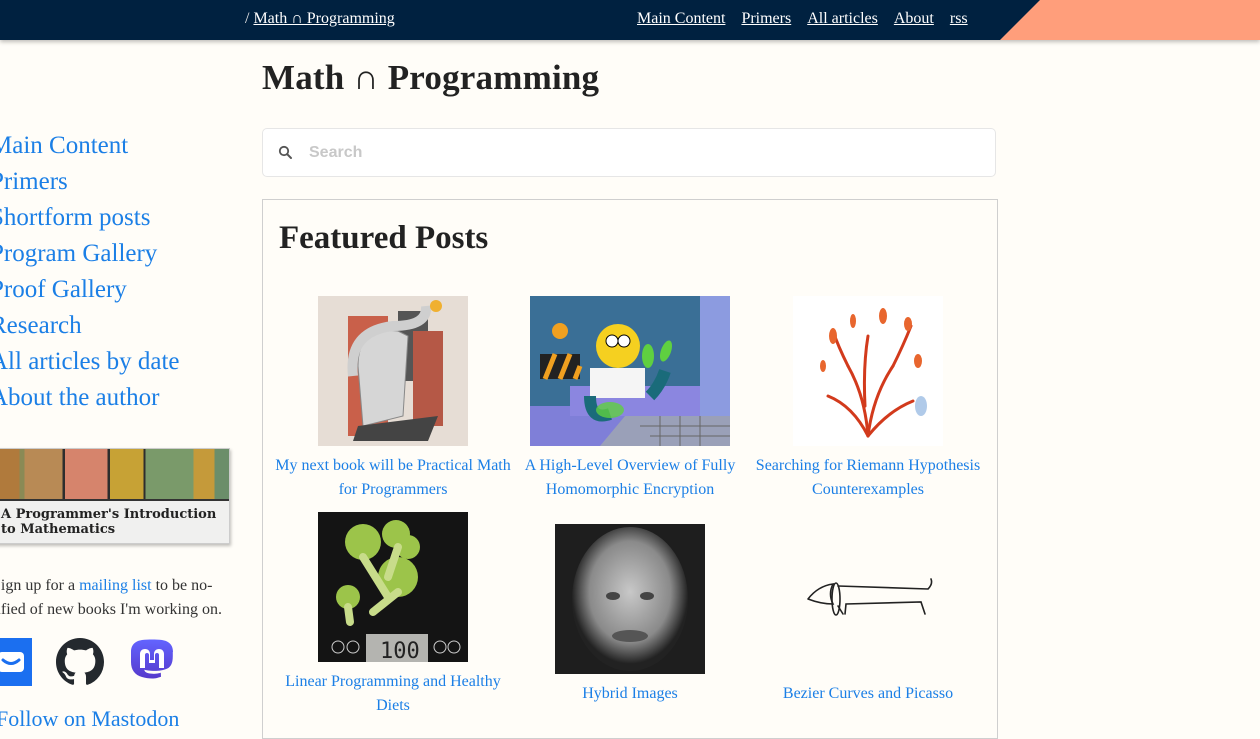  What do you see at coordinates (114, 475) in the screenshot?
I see `book-cover-mosaic-art` at bounding box center [114, 475].